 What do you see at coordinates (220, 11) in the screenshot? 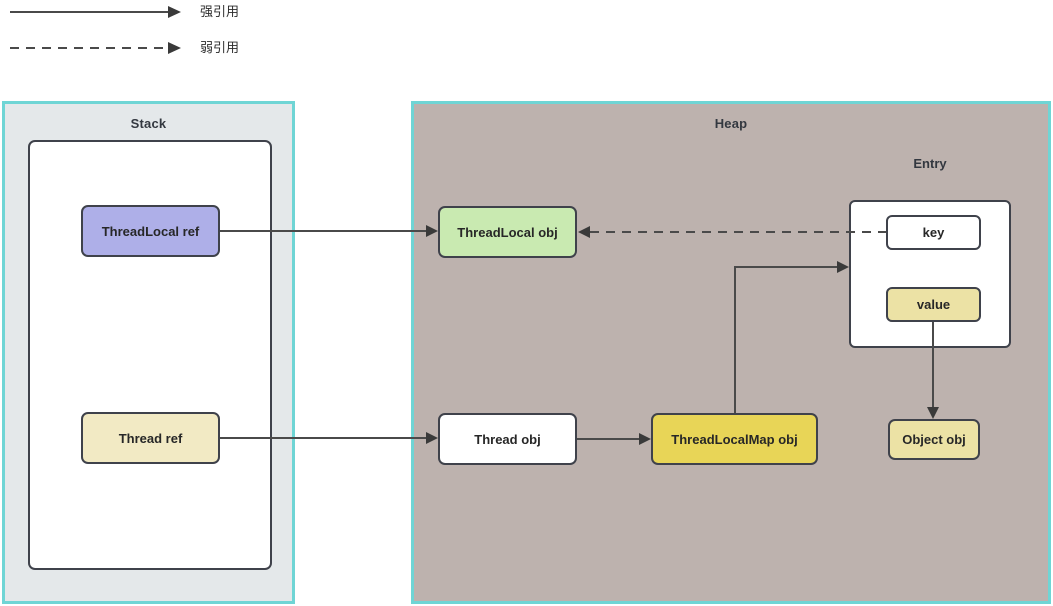
I see `legend-label-strong-reference: 强引用` at bounding box center [220, 11].